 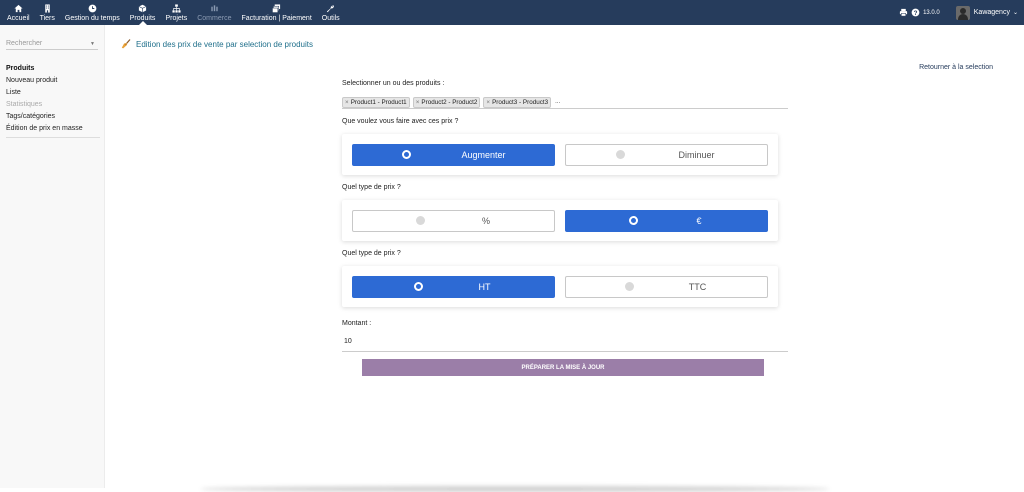 I want to click on top-right-tools: ? 13.0.0 Kawagency ⌄, so click(x=961, y=12).